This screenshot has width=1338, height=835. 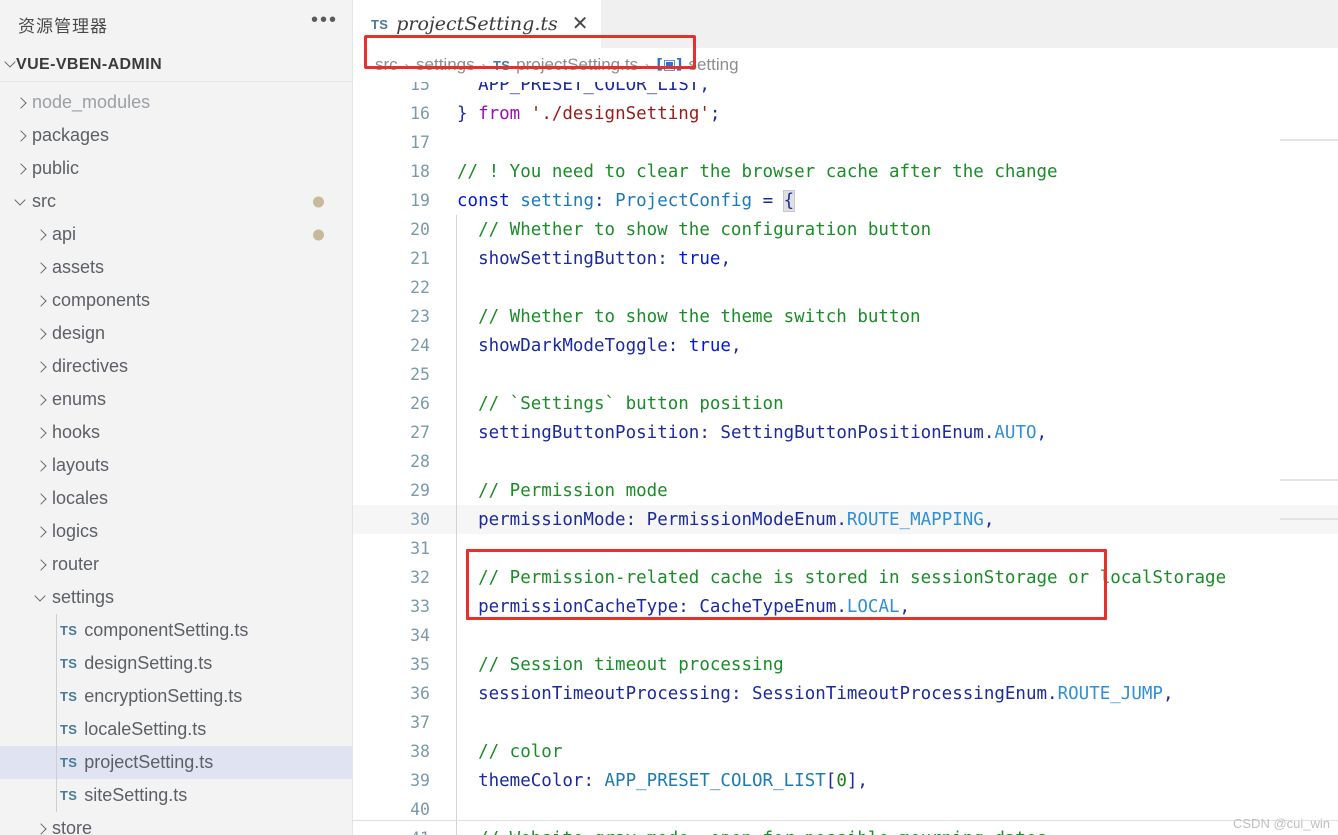 What do you see at coordinates (176, 366) in the screenshot?
I see `tree-folder-directives: directives` at bounding box center [176, 366].